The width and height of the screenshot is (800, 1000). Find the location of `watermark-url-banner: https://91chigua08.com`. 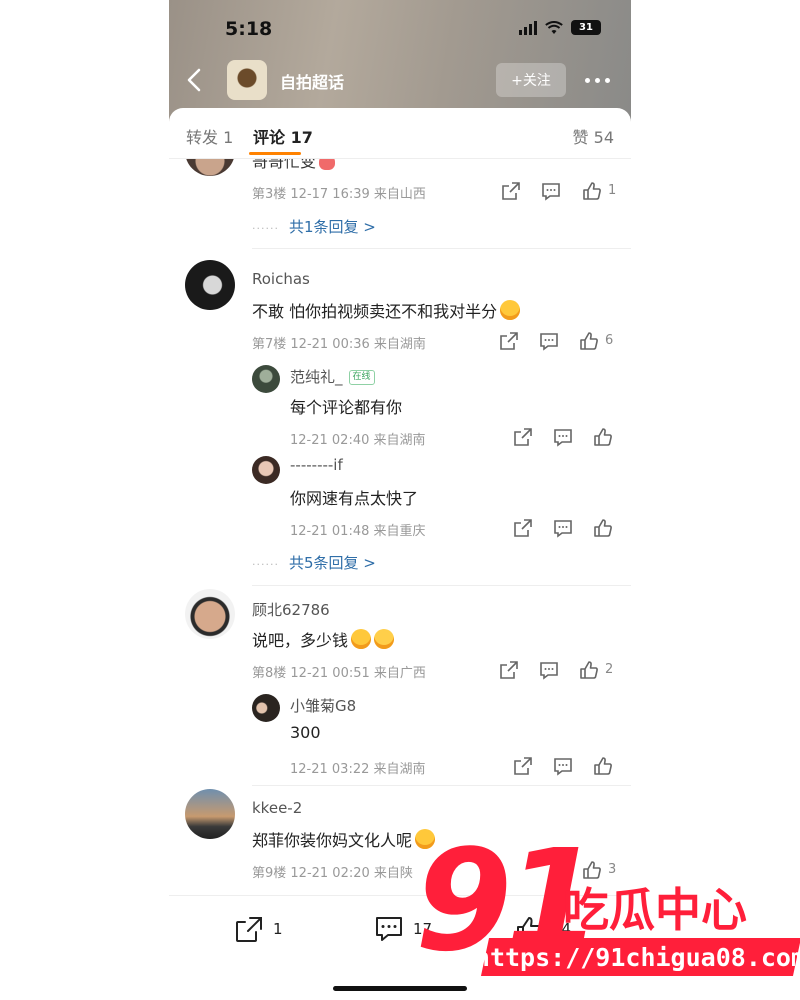

watermark-url-banner: https://91chigua08.com is located at coordinates (637, 957).